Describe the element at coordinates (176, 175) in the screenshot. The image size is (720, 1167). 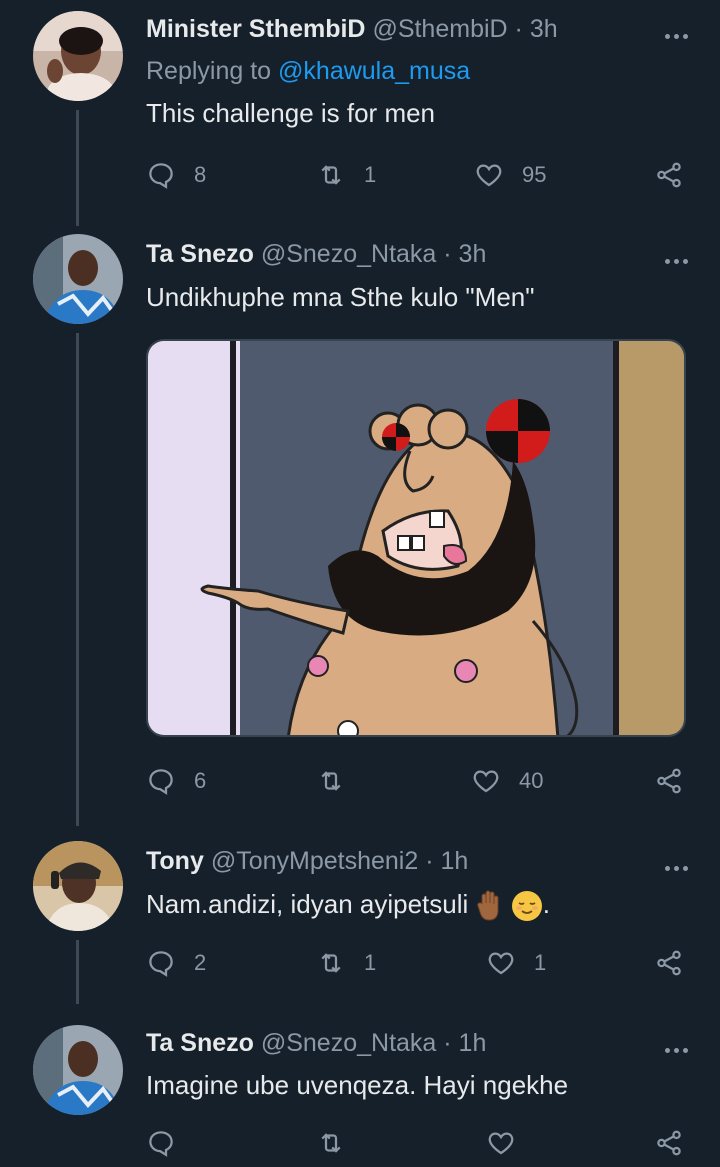
I see `reply-button: 8` at that location.